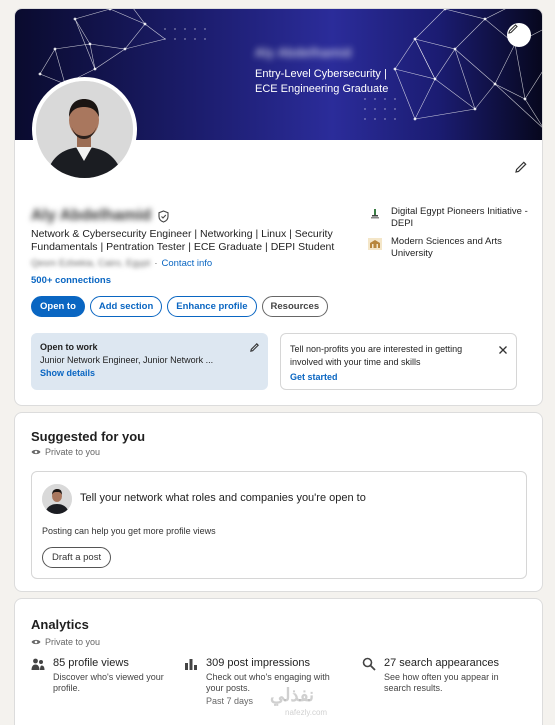 This screenshot has height=725, width=555. Describe the element at coordinates (295, 306) in the screenshot. I see `resources-button: Resources` at that location.